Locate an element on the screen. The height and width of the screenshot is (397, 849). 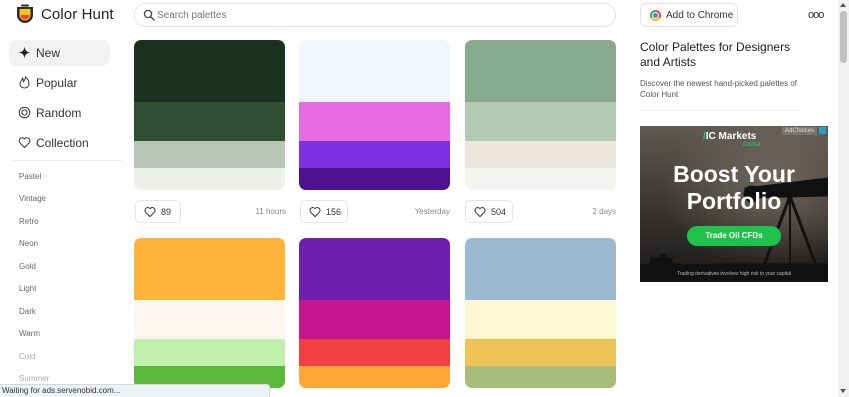
tag-cold: Cold is located at coordinates (27, 356).